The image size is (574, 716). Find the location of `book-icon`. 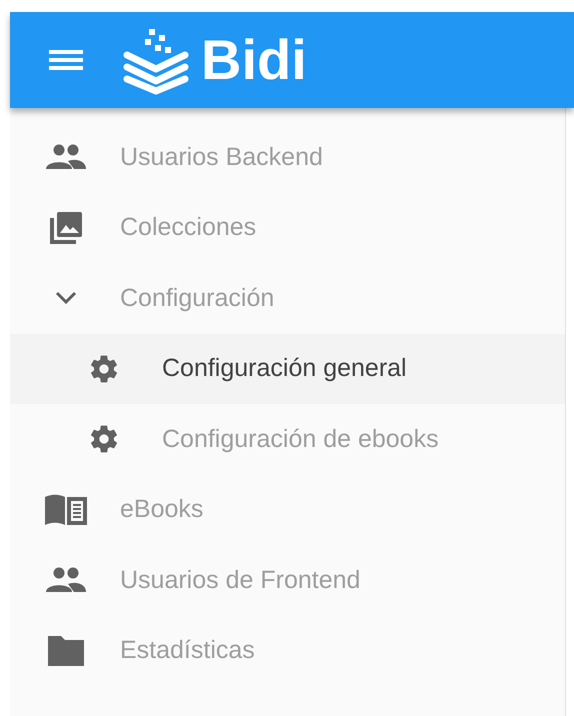

book-icon is located at coordinates (66, 509).